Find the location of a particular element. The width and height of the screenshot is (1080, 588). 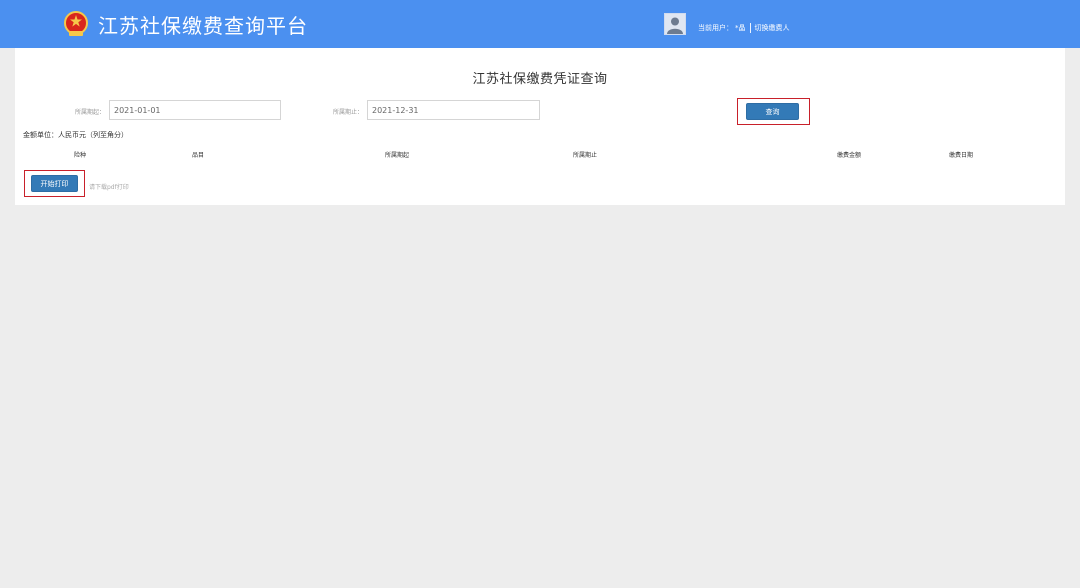

current-user-label: 当前用户： is located at coordinates (715, 27).